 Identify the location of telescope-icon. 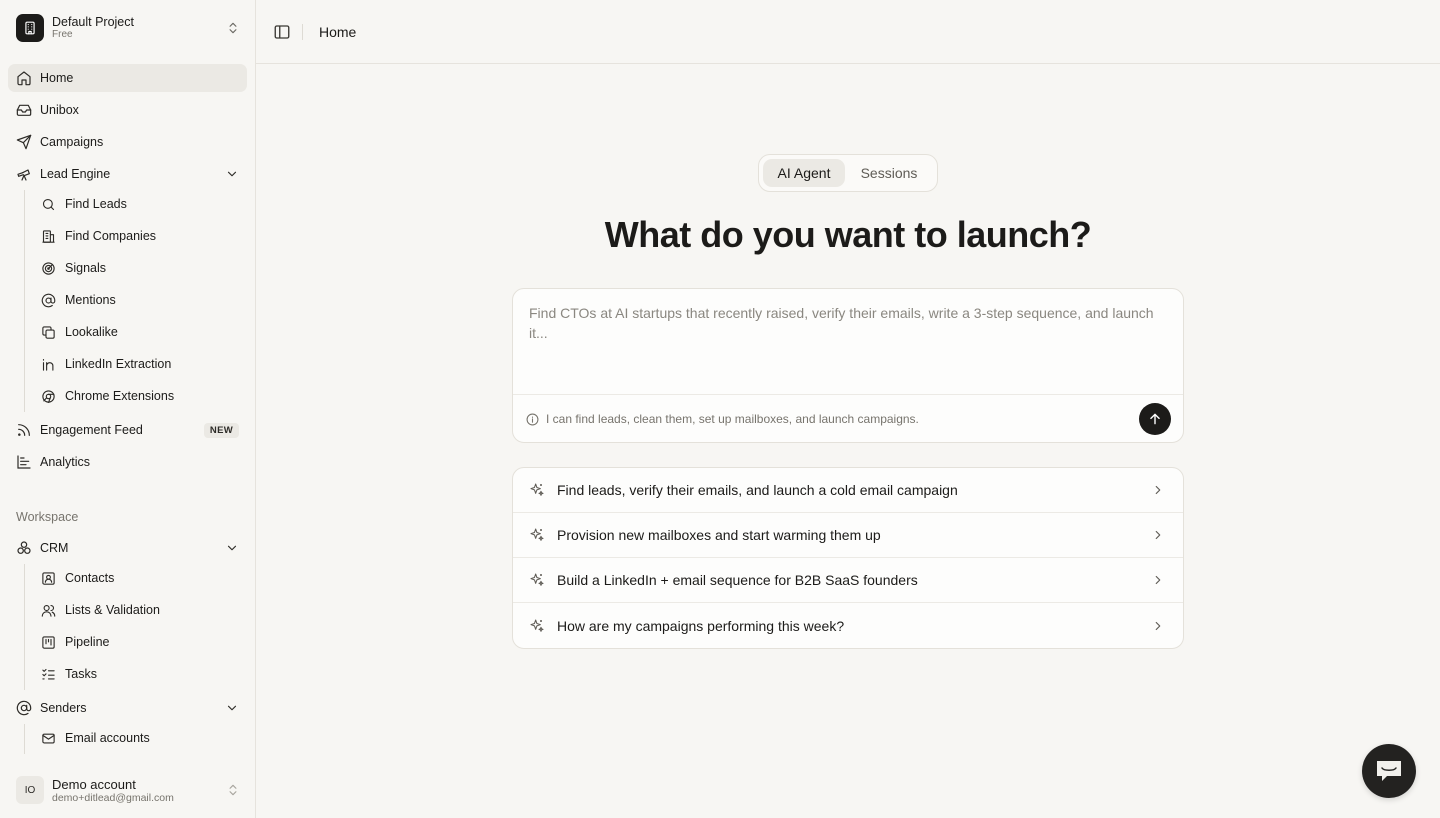
(24, 174).